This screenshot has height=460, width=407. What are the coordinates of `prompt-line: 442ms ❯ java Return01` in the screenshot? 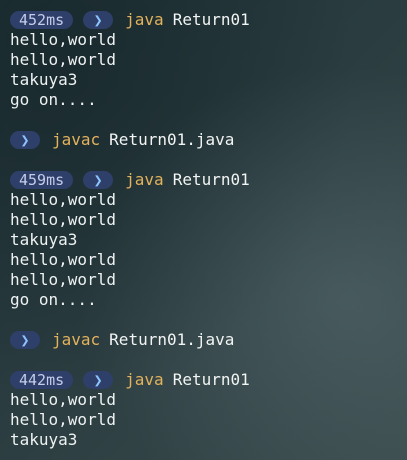 It's located at (208, 380).